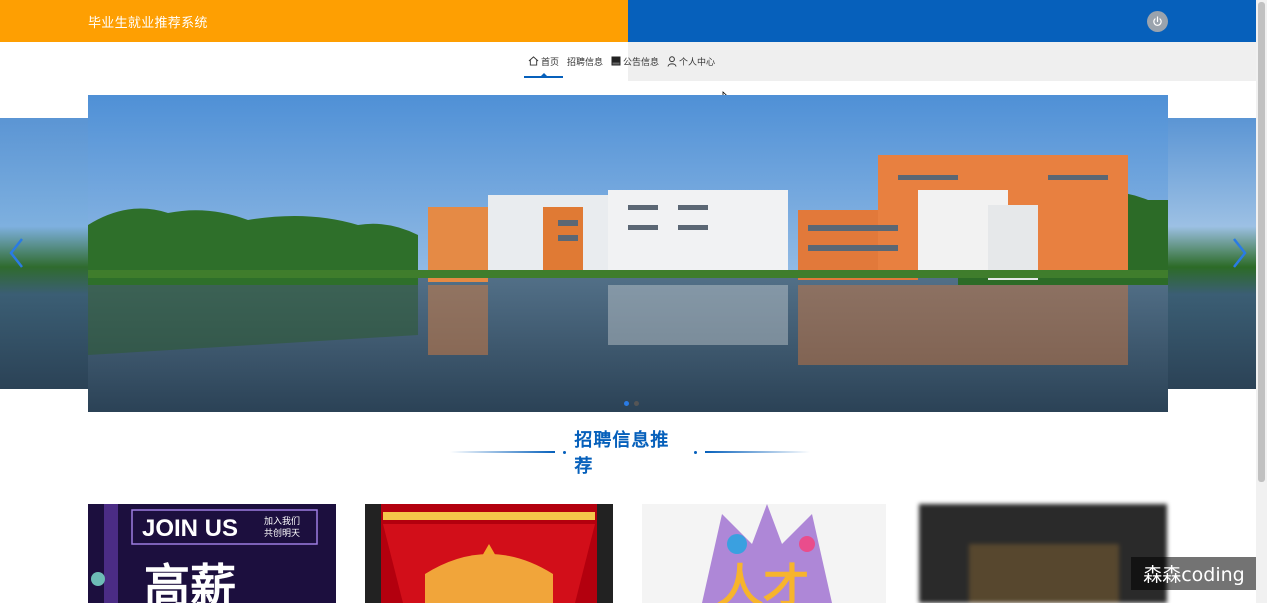 This screenshot has width=1267, height=603. I want to click on section-heading: 招聘信息推荐, so click(630, 453).